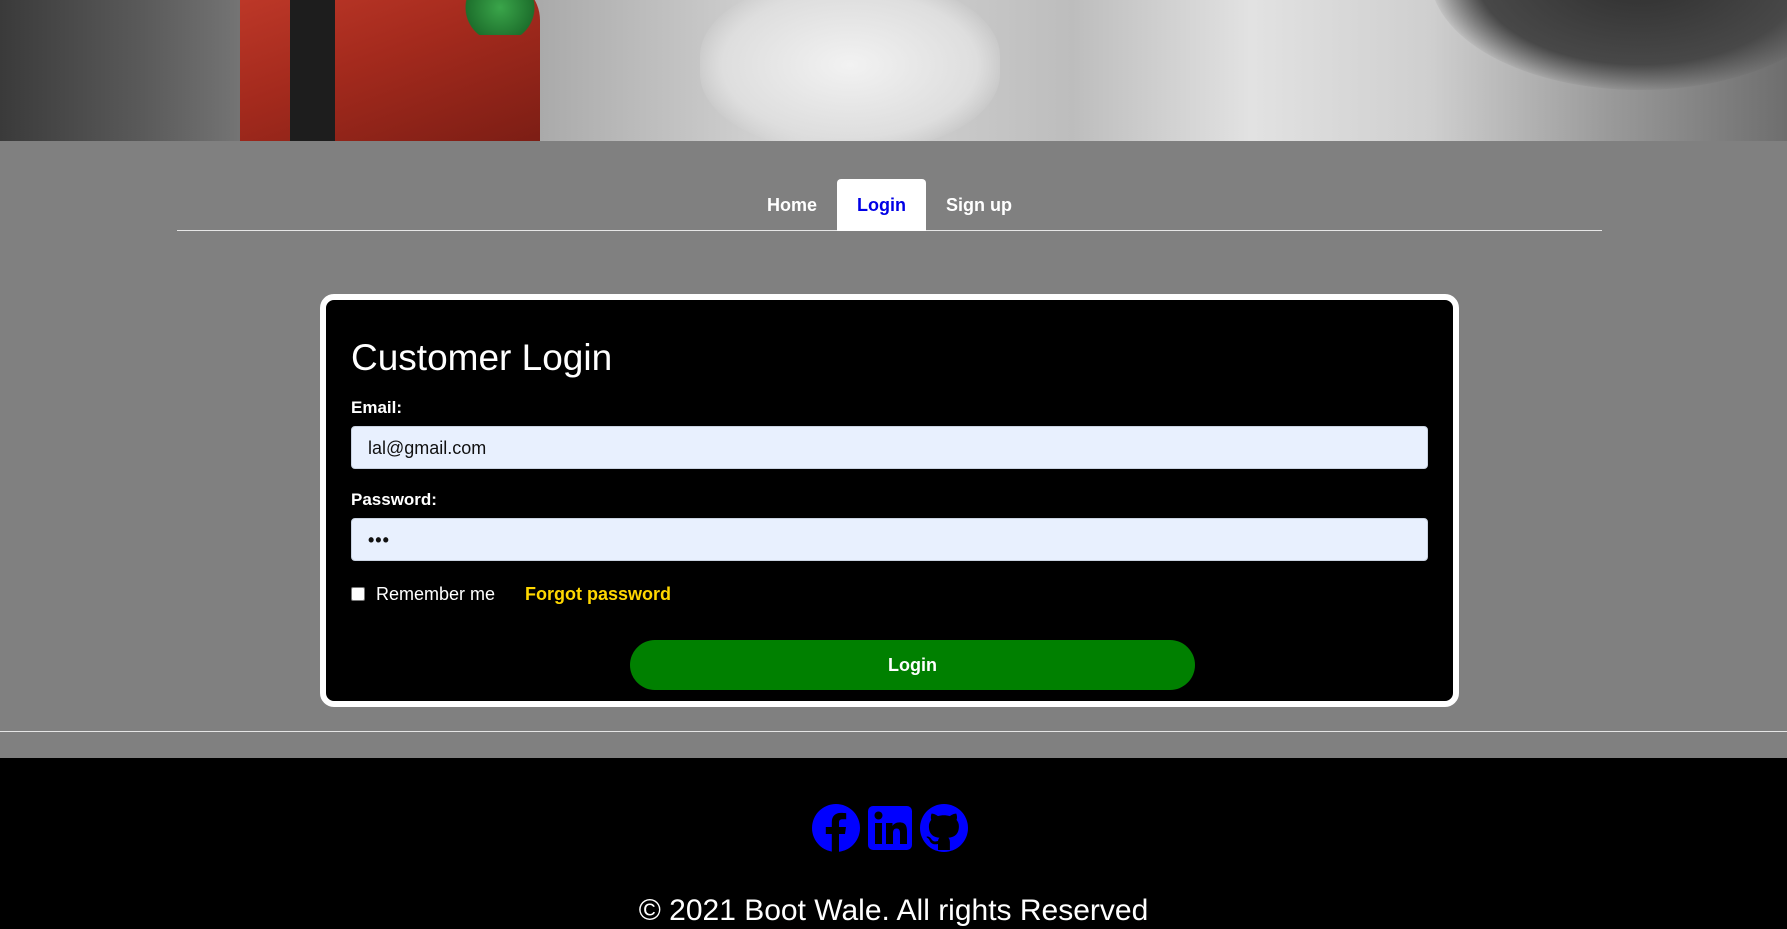 This screenshot has width=1787, height=929. I want to click on hero-shoe-lace-shape, so click(312, 70).